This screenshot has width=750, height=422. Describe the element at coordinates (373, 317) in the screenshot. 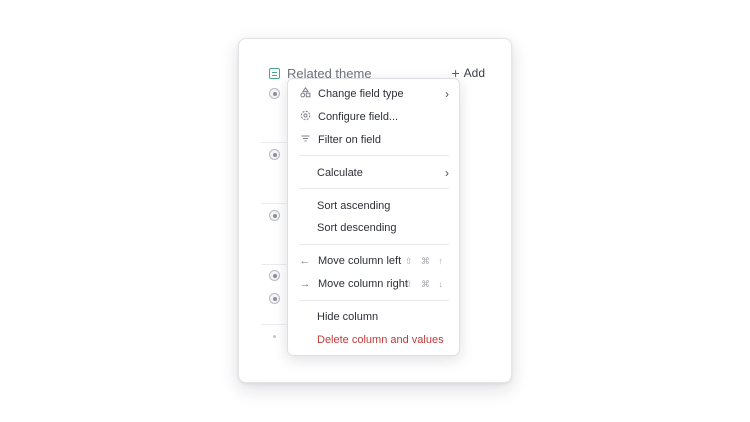

I see `menu-item-hide-column: Hide column` at that location.